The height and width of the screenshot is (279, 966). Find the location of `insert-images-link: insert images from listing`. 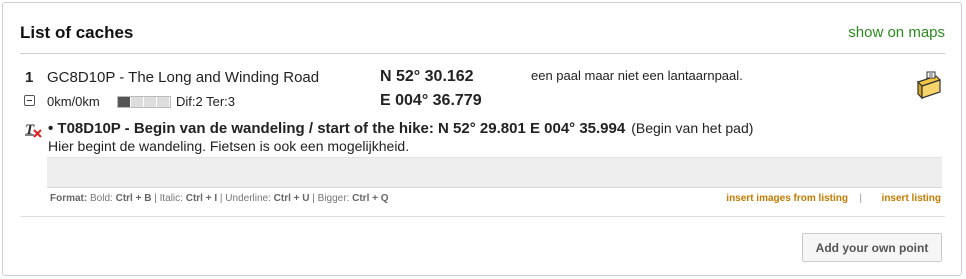

insert-images-link: insert images from listing is located at coordinates (787, 199).